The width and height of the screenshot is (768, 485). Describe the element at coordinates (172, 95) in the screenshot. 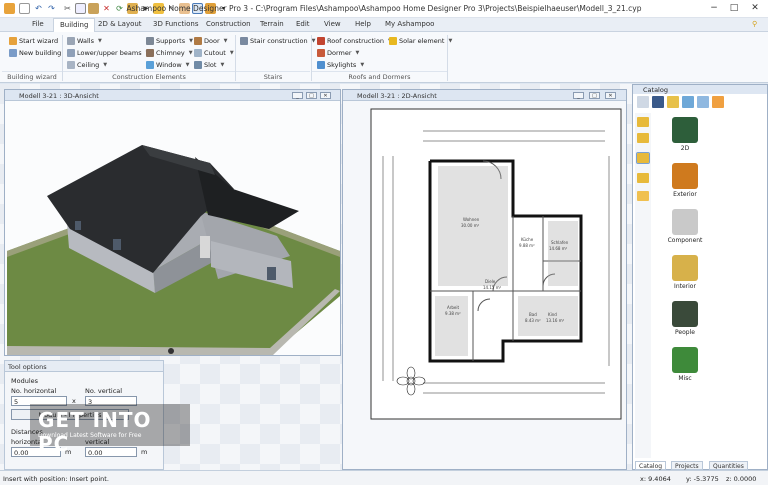

I see `view-3d-title: Modell 3-21 : 3D-Ansicht` at that location.